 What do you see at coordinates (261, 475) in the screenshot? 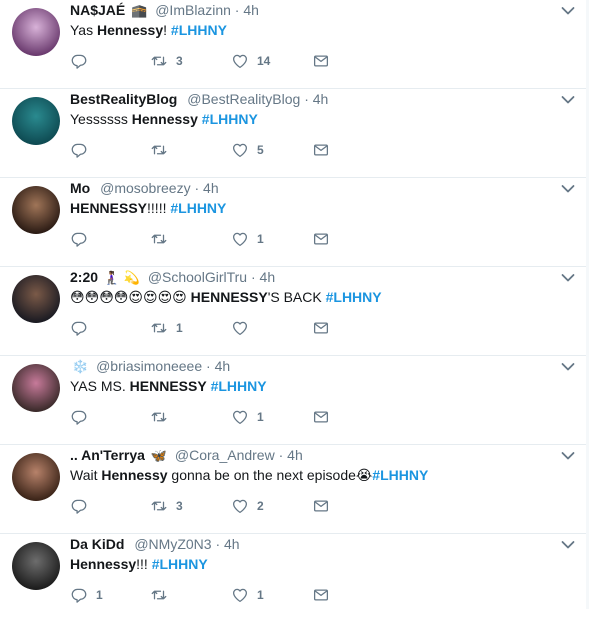
I see `text-post: gonna be on the next episode` at bounding box center [261, 475].